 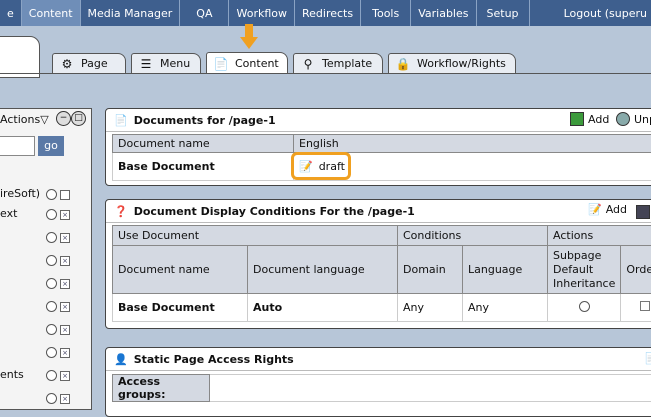 What do you see at coordinates (121, 120) in the screenshot?
I see `document-icon: 📄` at bounding box center [121, 120].